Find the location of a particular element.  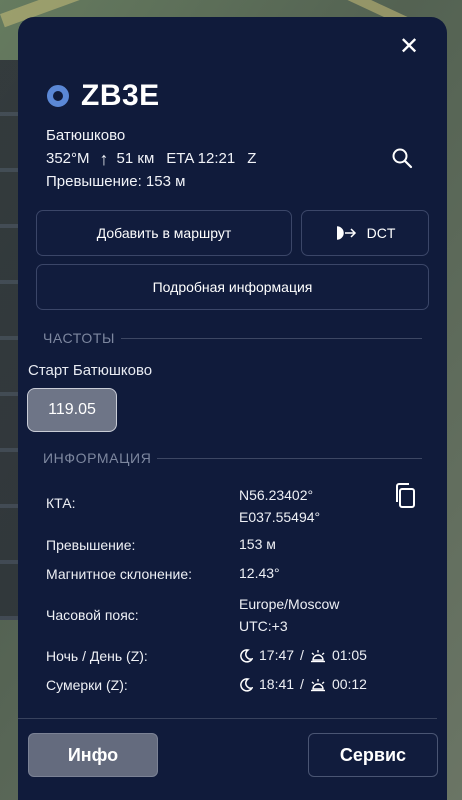

dct-icon is located at coordinates (346, 233).